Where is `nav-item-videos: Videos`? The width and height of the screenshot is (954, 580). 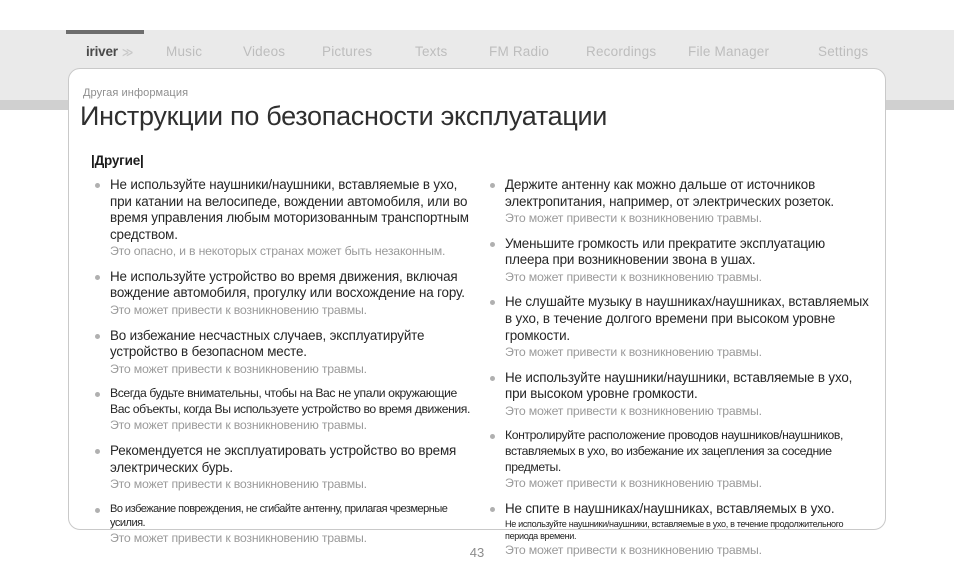
nav-item-videos: Videos is located at coordinates (264, 51).